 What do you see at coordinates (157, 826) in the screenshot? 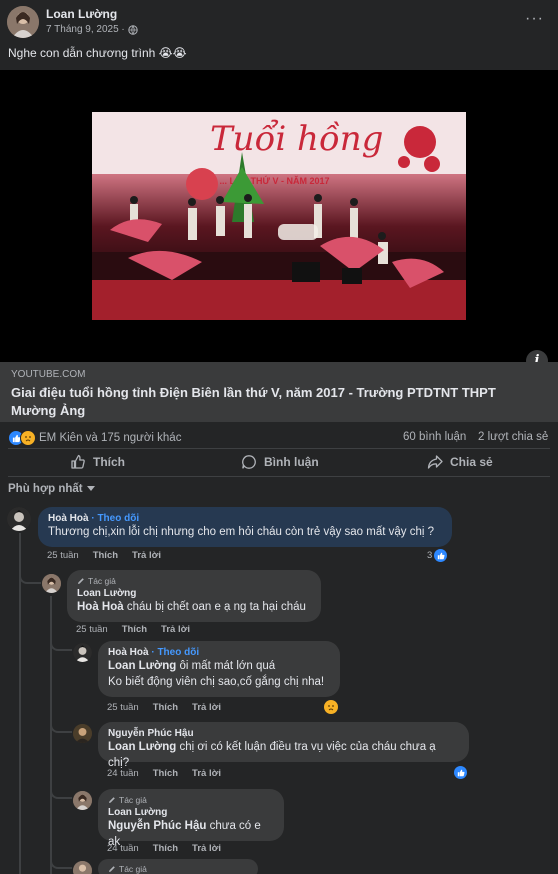
I see `mention: Nguyễn Phúc Hậu` at bounding box center [157, 826].